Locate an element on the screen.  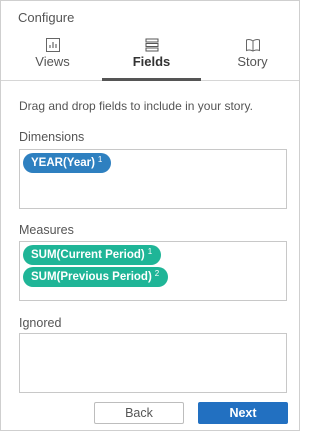
stack-icon is located at coordinates (152, 45).